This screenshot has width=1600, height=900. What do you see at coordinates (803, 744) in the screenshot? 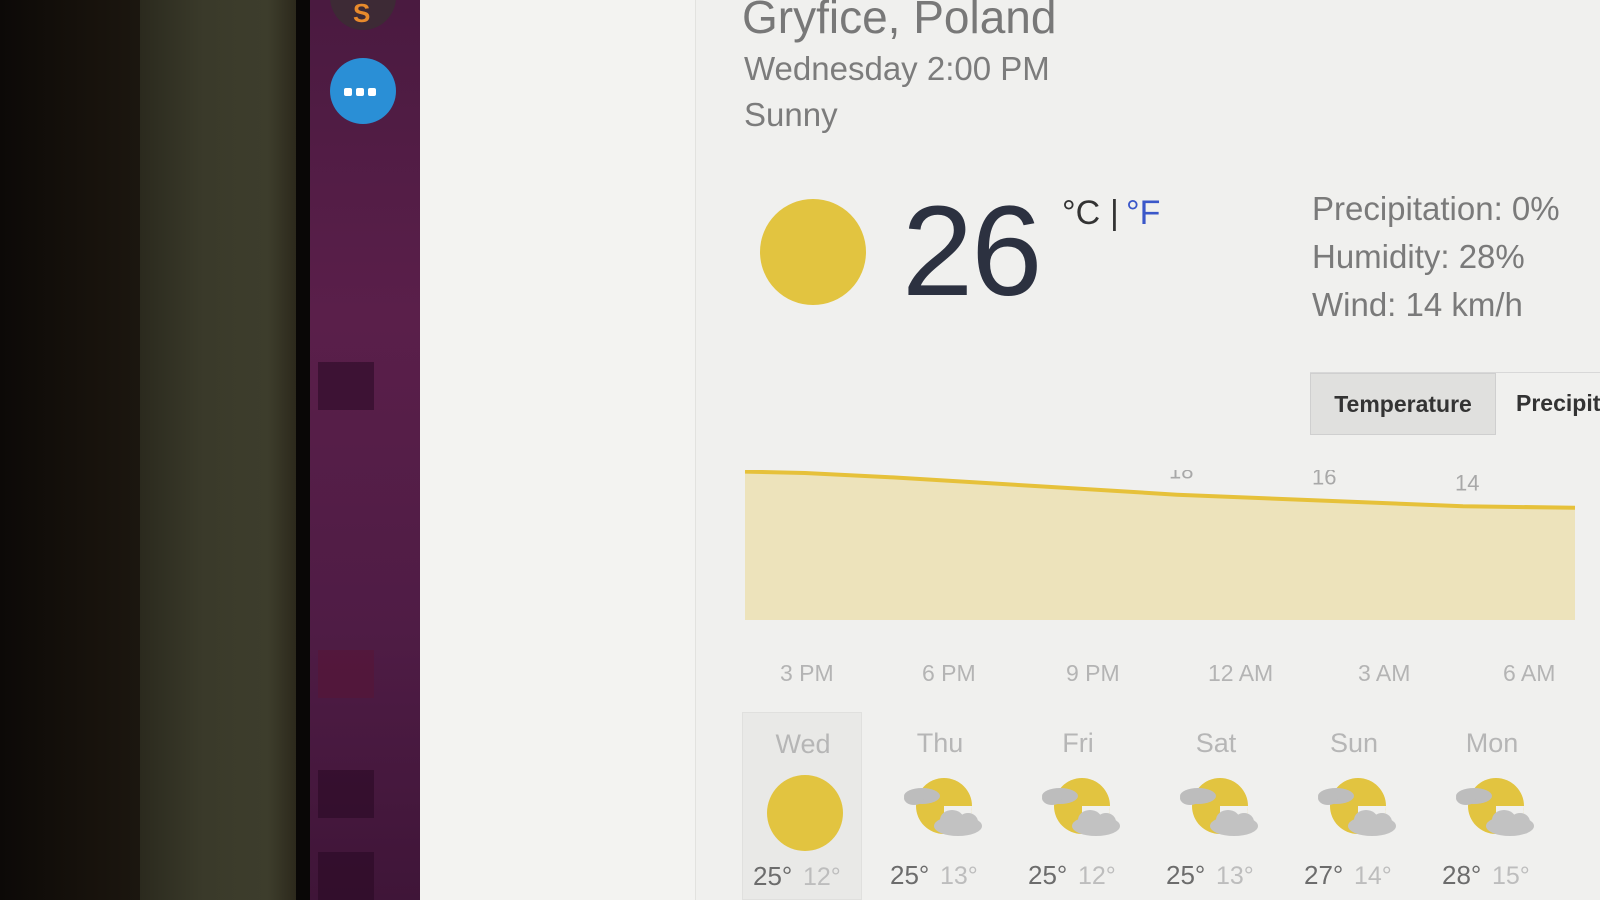
I see `forecast-day-name: Wed` at bounding box center [803, 744].